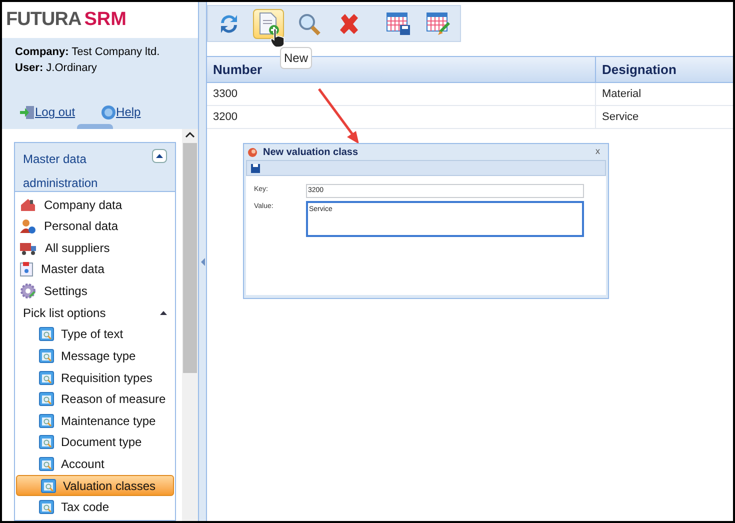 The image size is (735, 523). I want to click on logout-link: Log out, so click(55, 112).